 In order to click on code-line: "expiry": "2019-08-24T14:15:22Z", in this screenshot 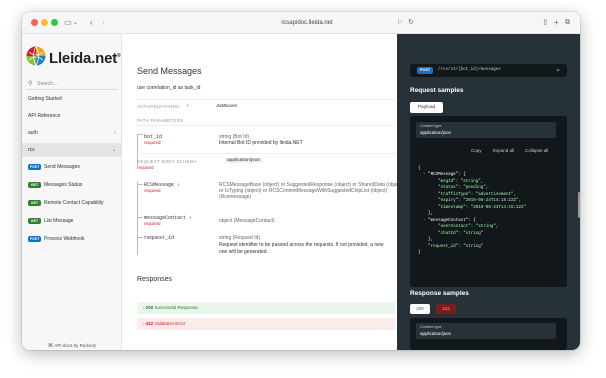, I will do `click(470, 201)`.